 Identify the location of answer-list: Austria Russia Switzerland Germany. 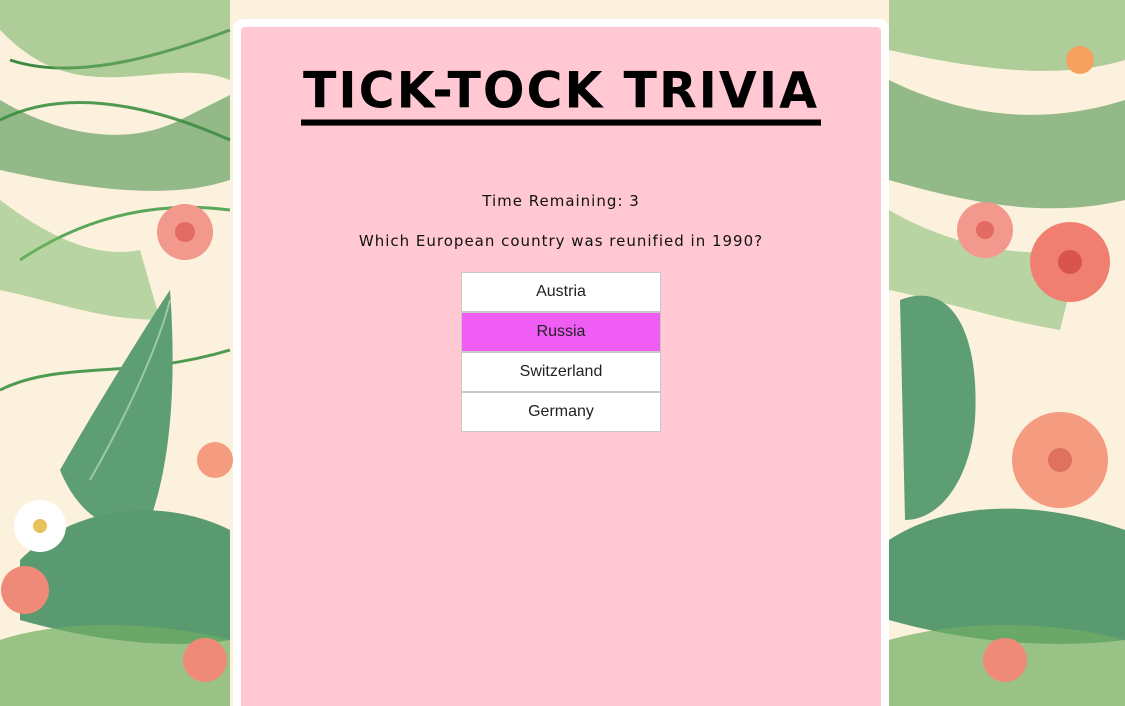
(561, 352).